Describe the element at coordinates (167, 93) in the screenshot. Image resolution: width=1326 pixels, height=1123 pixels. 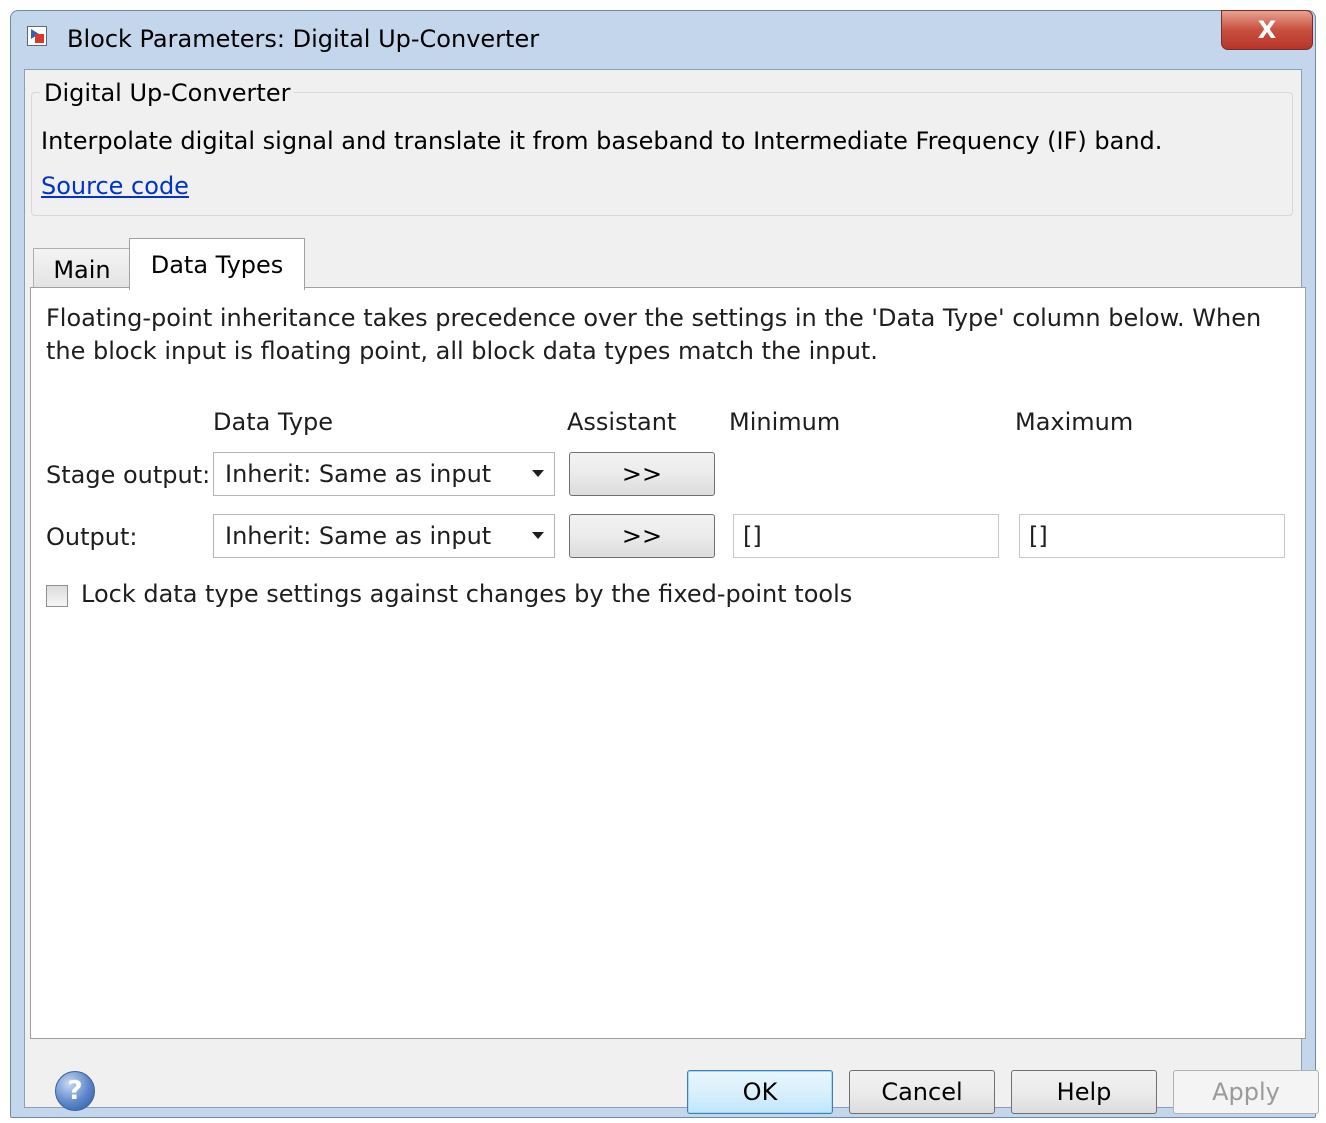
I see `group-legend: Digital Up-Converter` at that location.